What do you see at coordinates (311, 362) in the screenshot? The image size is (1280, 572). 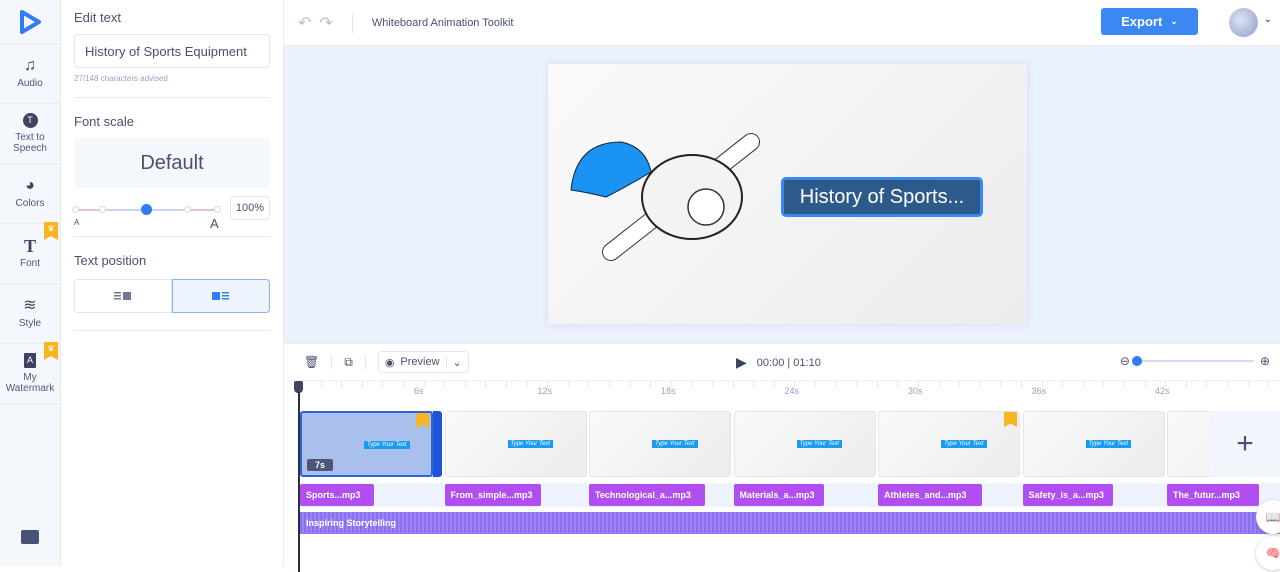 I see `trash-icon: 🗑` at bounding box center [311, 362].